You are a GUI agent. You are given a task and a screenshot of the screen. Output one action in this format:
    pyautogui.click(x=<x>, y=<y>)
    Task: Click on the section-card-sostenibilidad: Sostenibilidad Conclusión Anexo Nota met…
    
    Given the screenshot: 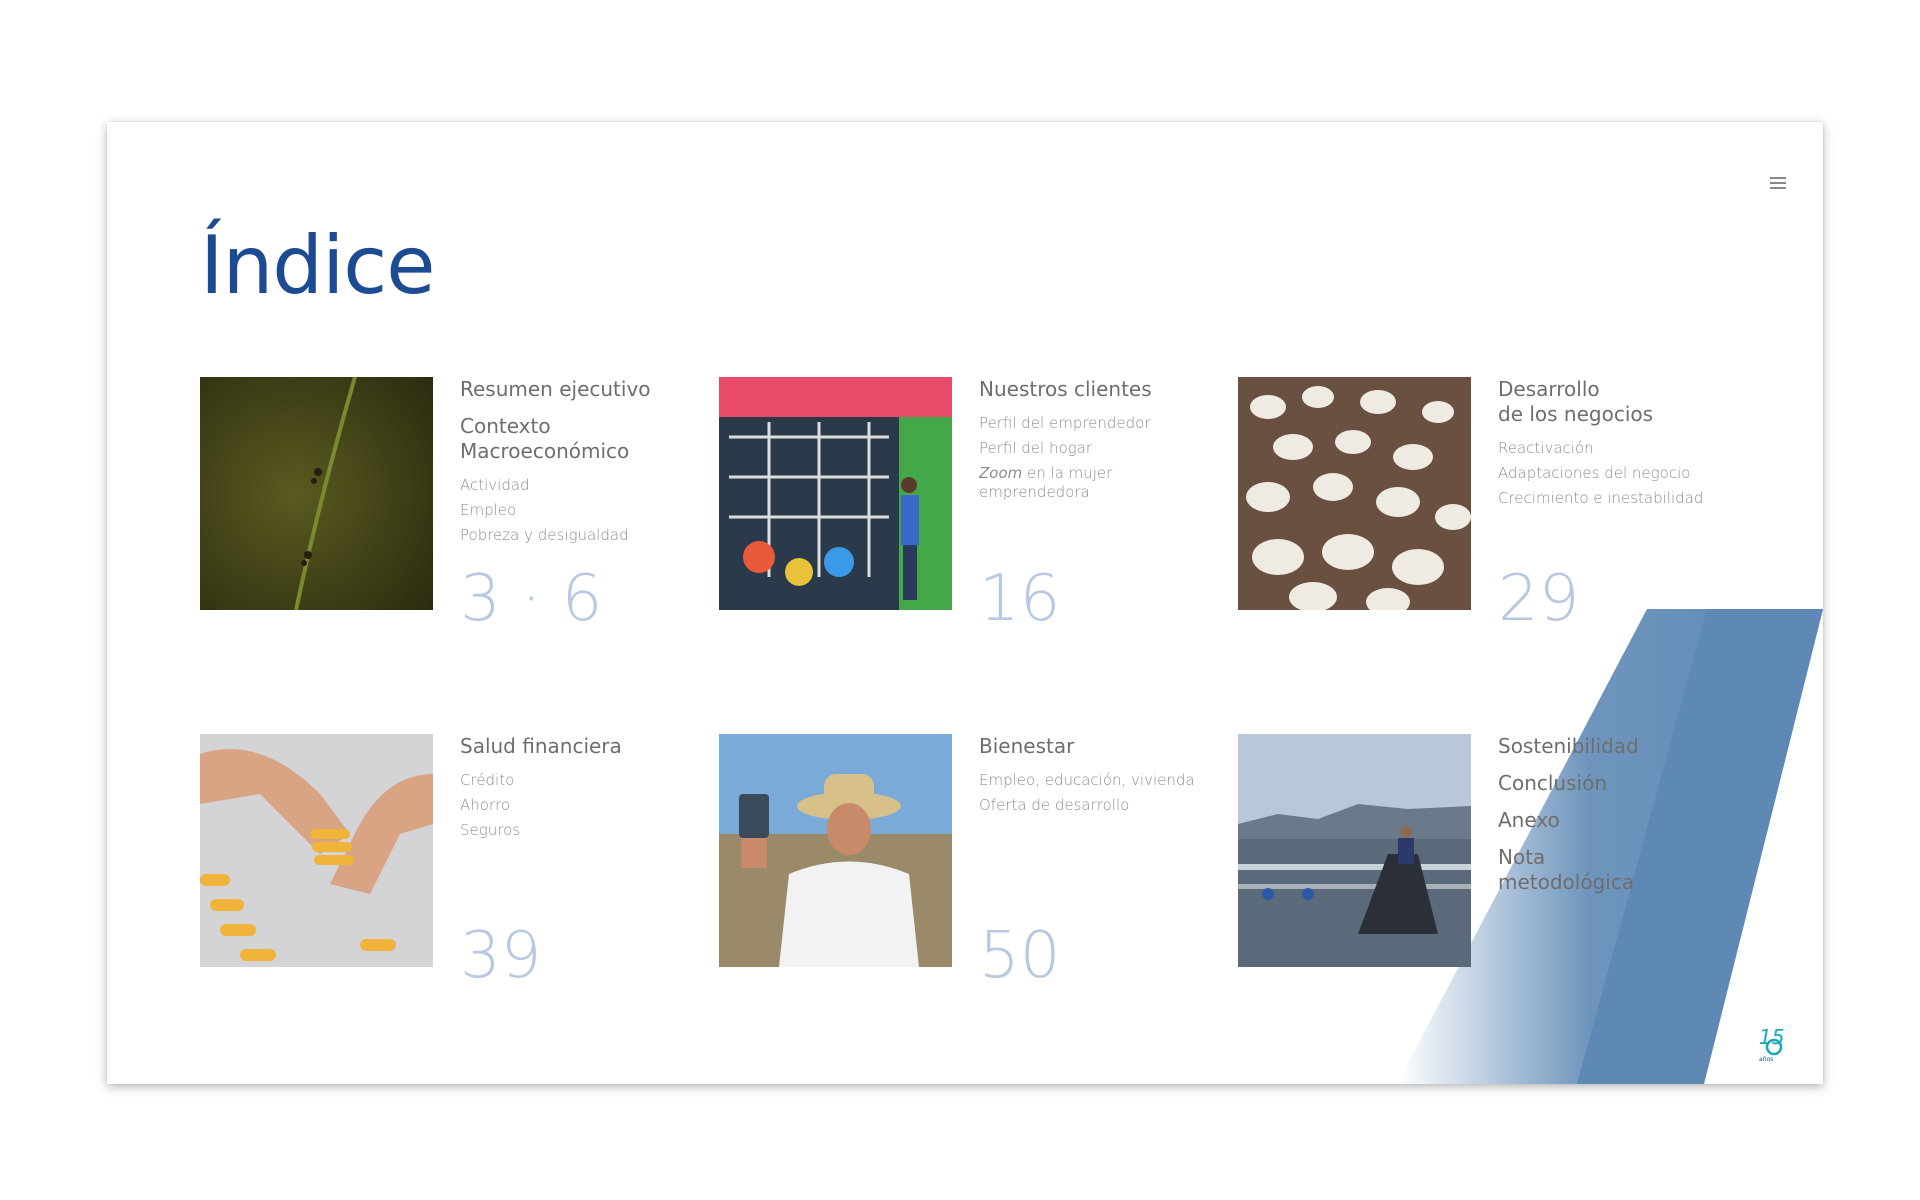 What is the action you would take?
    pyautogui.click(x=1488, y=884)
    